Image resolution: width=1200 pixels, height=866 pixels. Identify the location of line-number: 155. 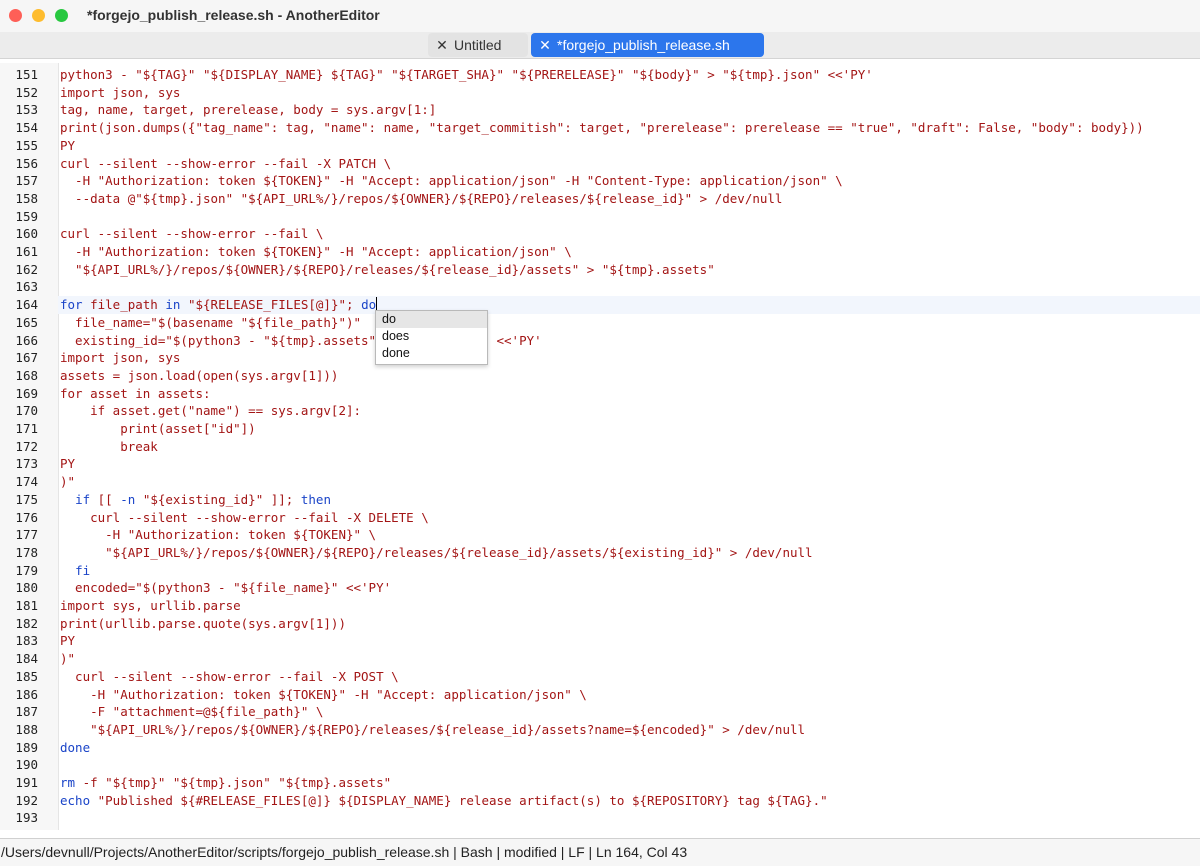
(26, 145).